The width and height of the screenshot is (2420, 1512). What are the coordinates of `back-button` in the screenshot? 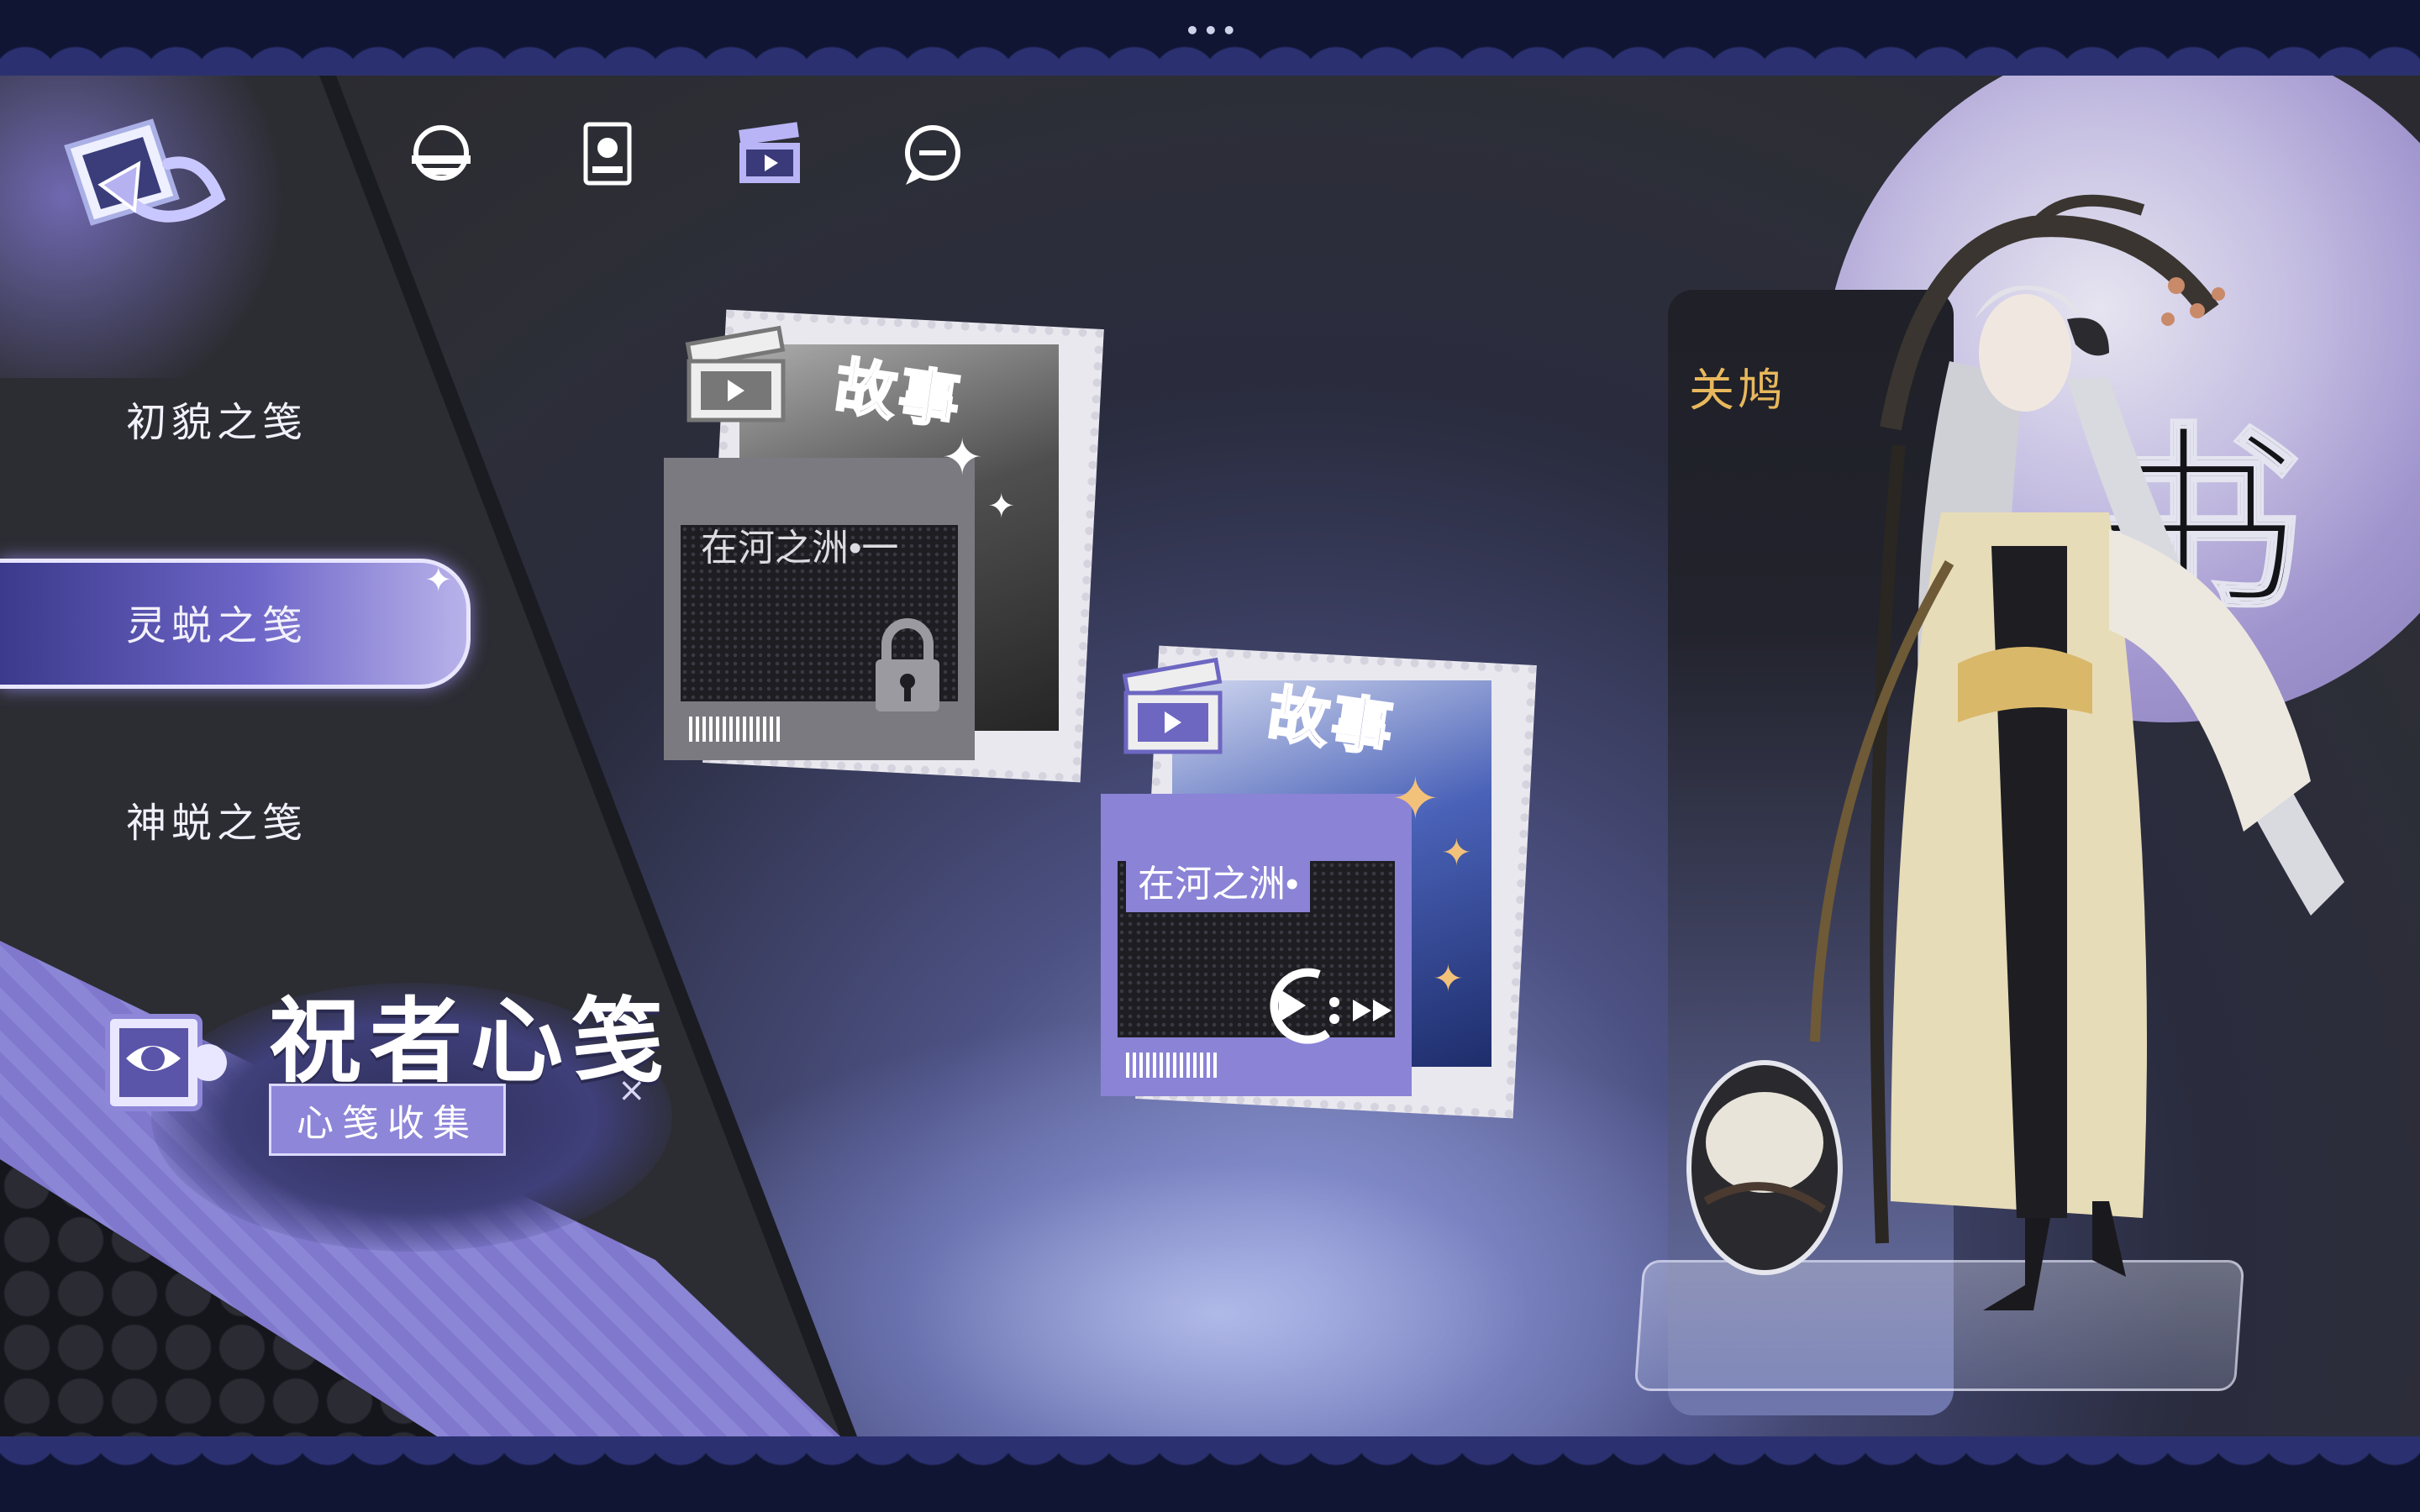 It's located at (143, 185).